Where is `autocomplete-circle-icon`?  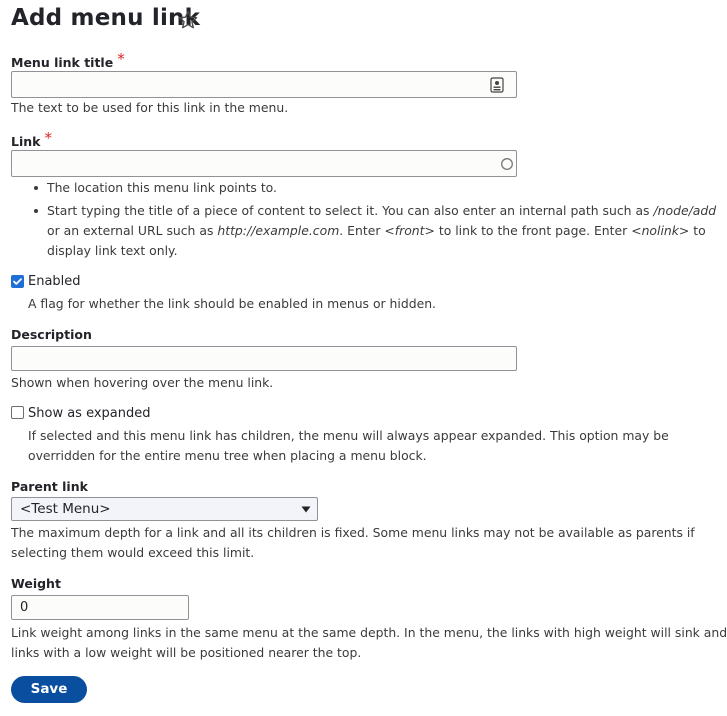 autocomplete-circle-icon is located at coordinates (507, 164).